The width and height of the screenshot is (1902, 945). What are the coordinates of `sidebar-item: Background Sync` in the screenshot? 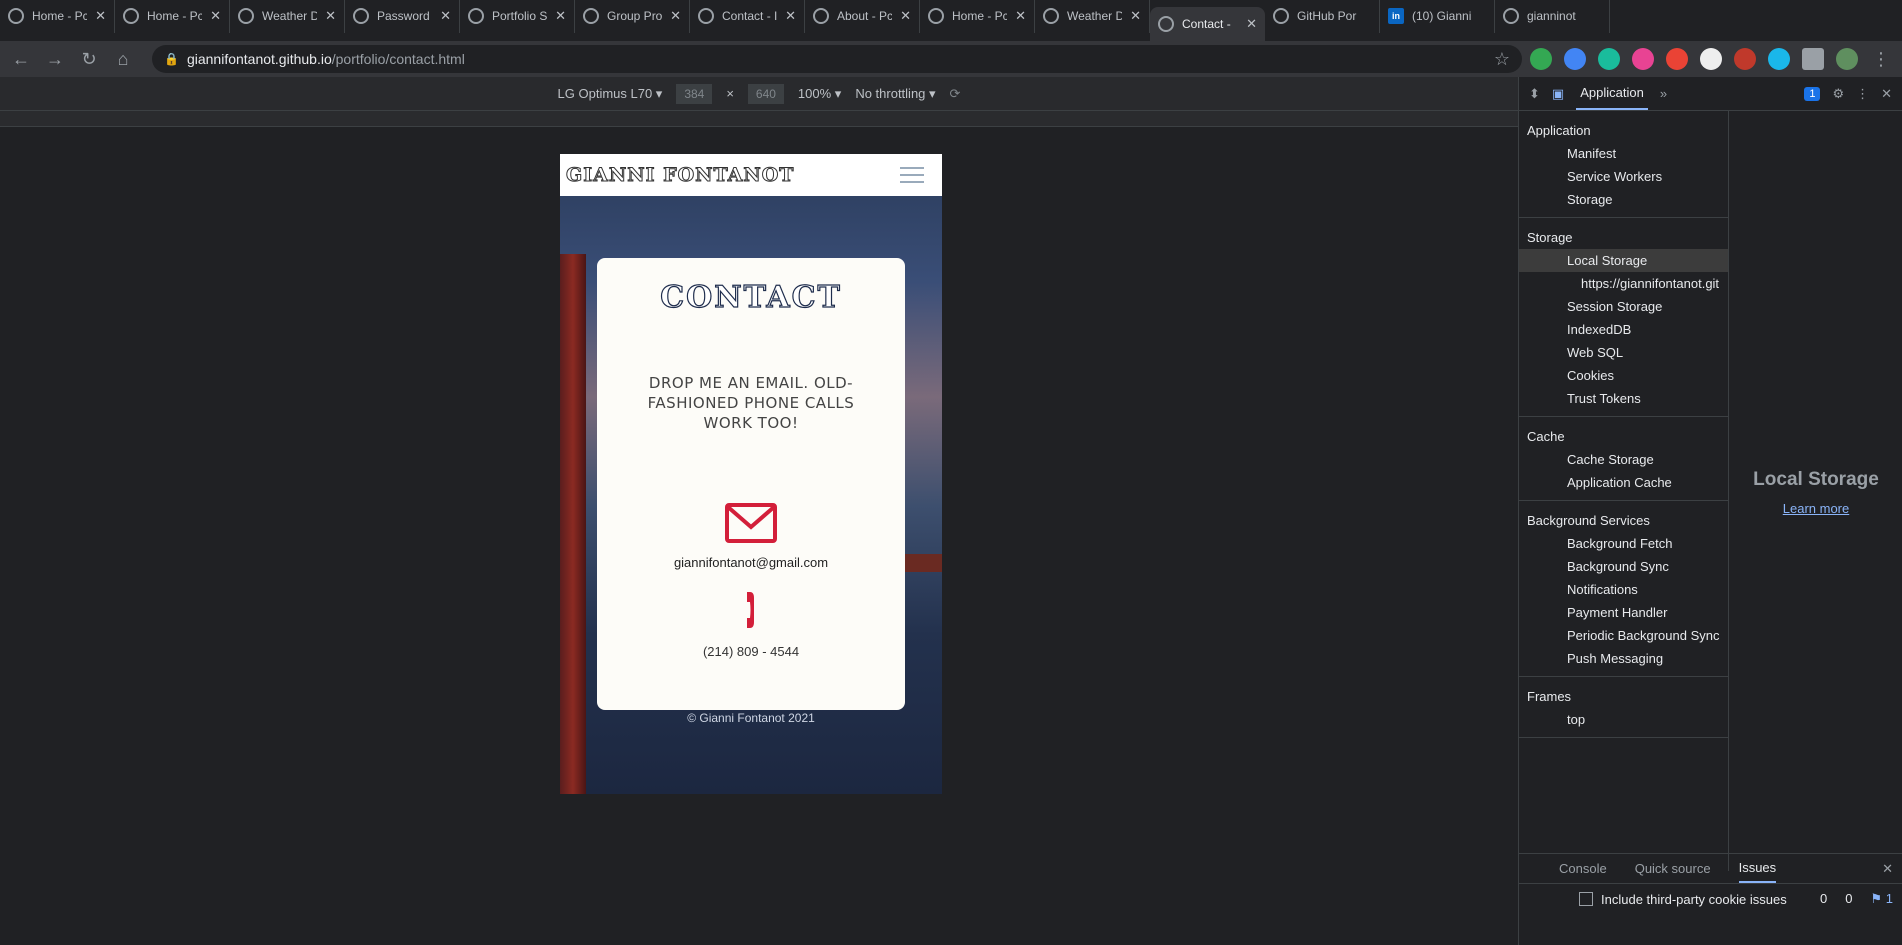 It's located at (1623, 566).